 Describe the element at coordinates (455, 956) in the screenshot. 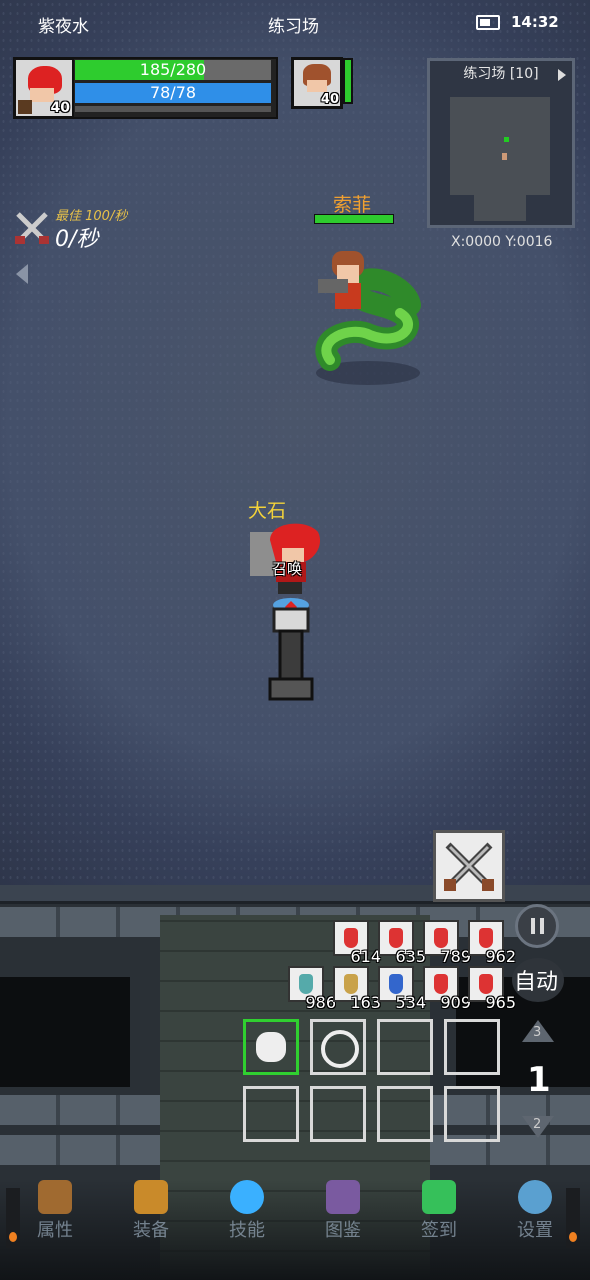

I see `potion-count: 789` at that location.